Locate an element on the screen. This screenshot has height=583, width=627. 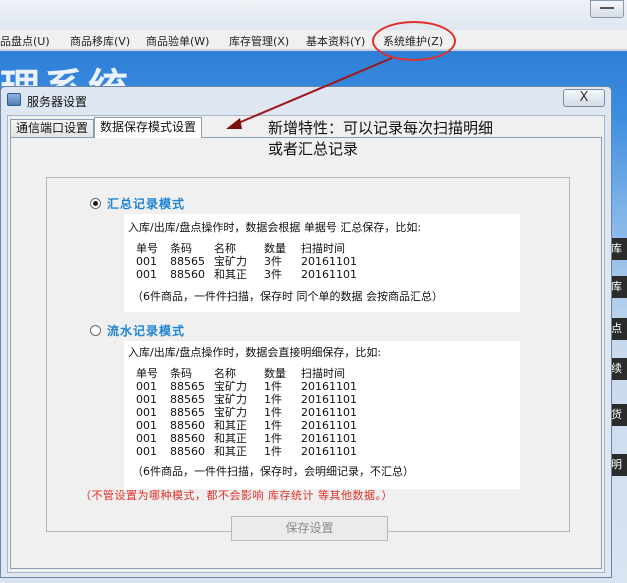
tab-data-save-mode: 数据保存模式设置 is located at coordinates (148, 127).